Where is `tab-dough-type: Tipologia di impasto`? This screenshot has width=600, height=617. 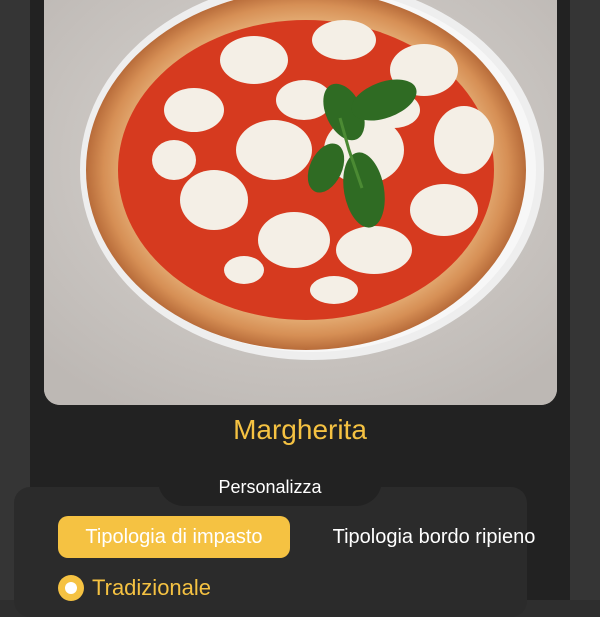
tab-dough-type: Tipologia di impasto is located at coordinates (174, 537).